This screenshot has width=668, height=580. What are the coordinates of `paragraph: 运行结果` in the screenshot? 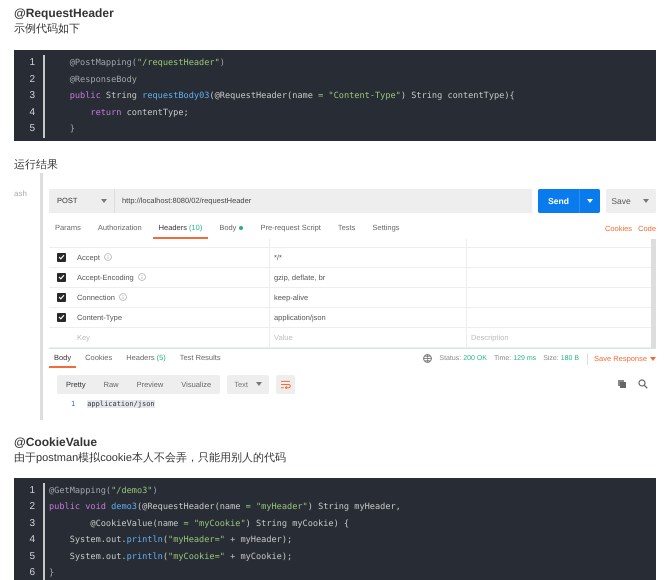 It's located at (36, 165).